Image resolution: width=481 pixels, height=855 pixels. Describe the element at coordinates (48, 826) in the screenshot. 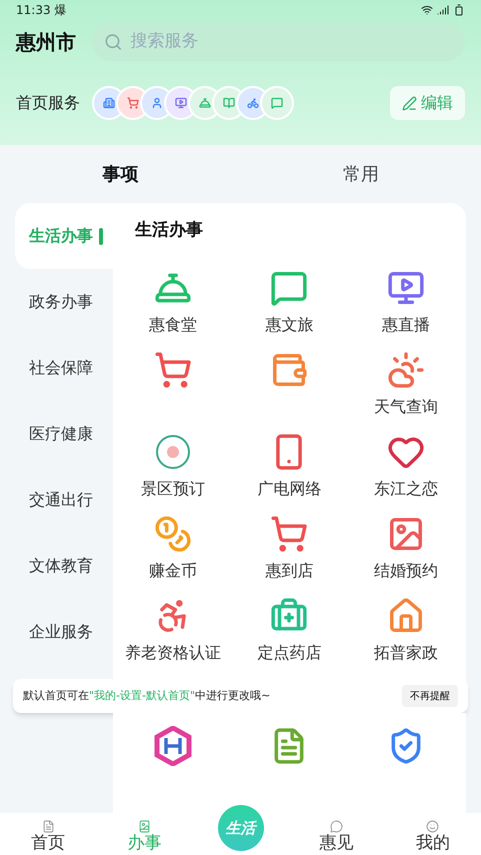

I see `document-icon` at that location.